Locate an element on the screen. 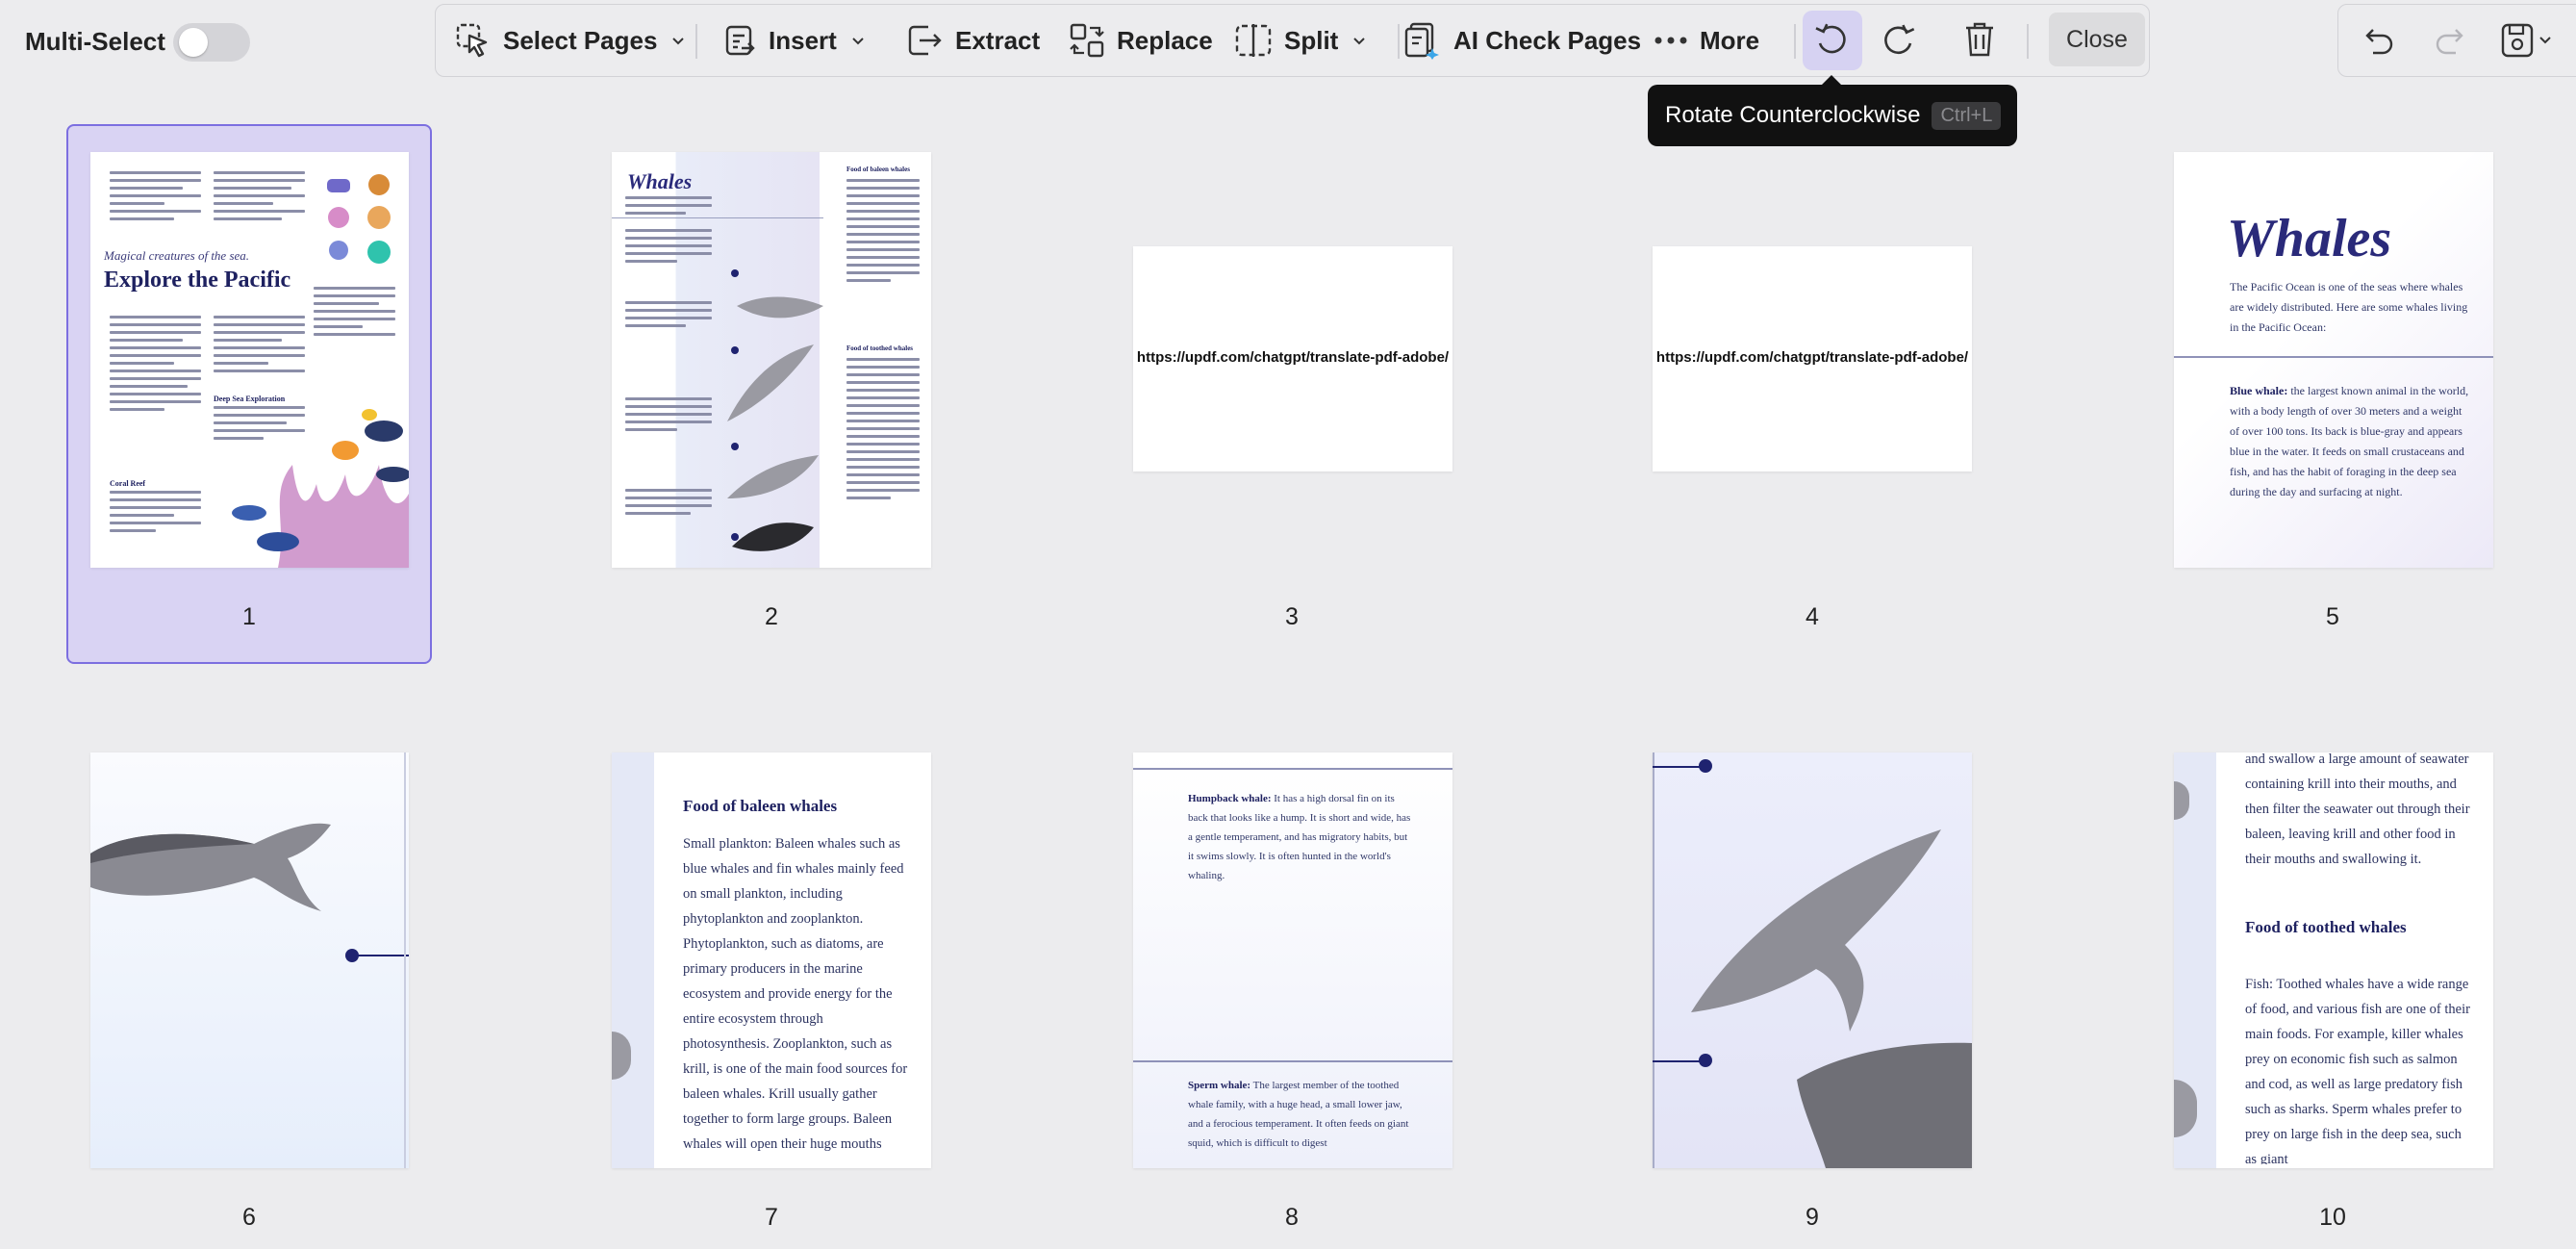  insert-icon is located at coordinates (739, 40).